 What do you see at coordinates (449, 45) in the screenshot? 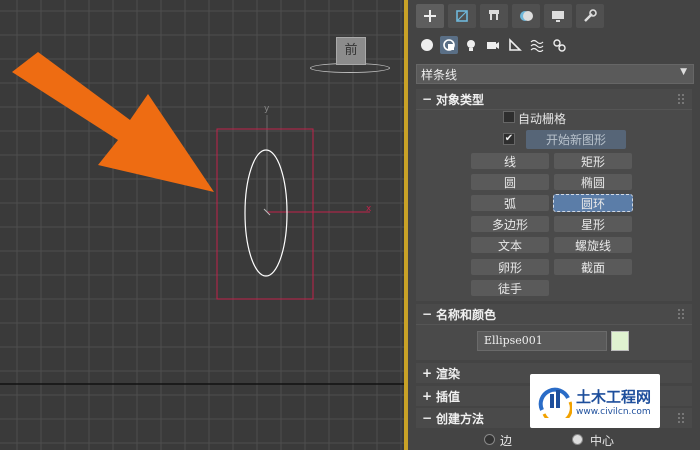
I see `shapes-icon` at bounding box center [449, 45].